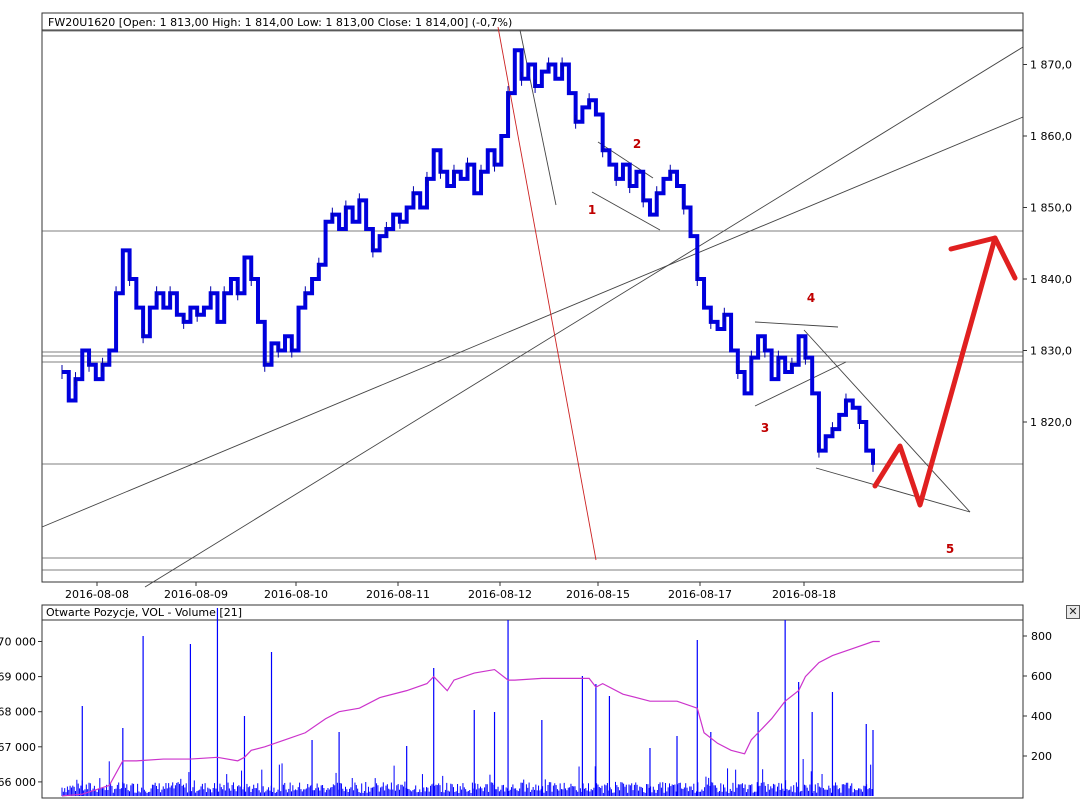  Describe the element at coordinates (598, 594) in the screenshot. I see `x-tick-label-5: 2016-08-15` at that location.